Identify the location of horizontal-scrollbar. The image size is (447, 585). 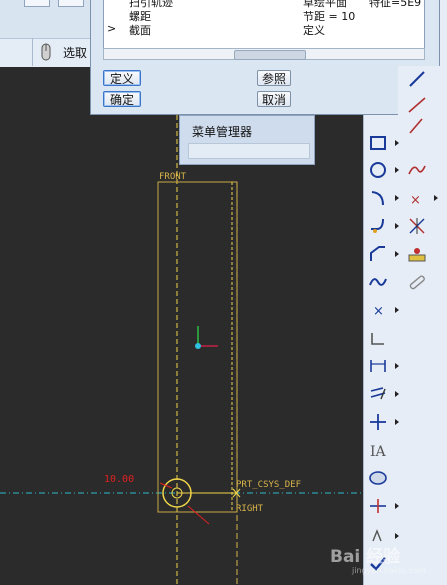
(264, 54).